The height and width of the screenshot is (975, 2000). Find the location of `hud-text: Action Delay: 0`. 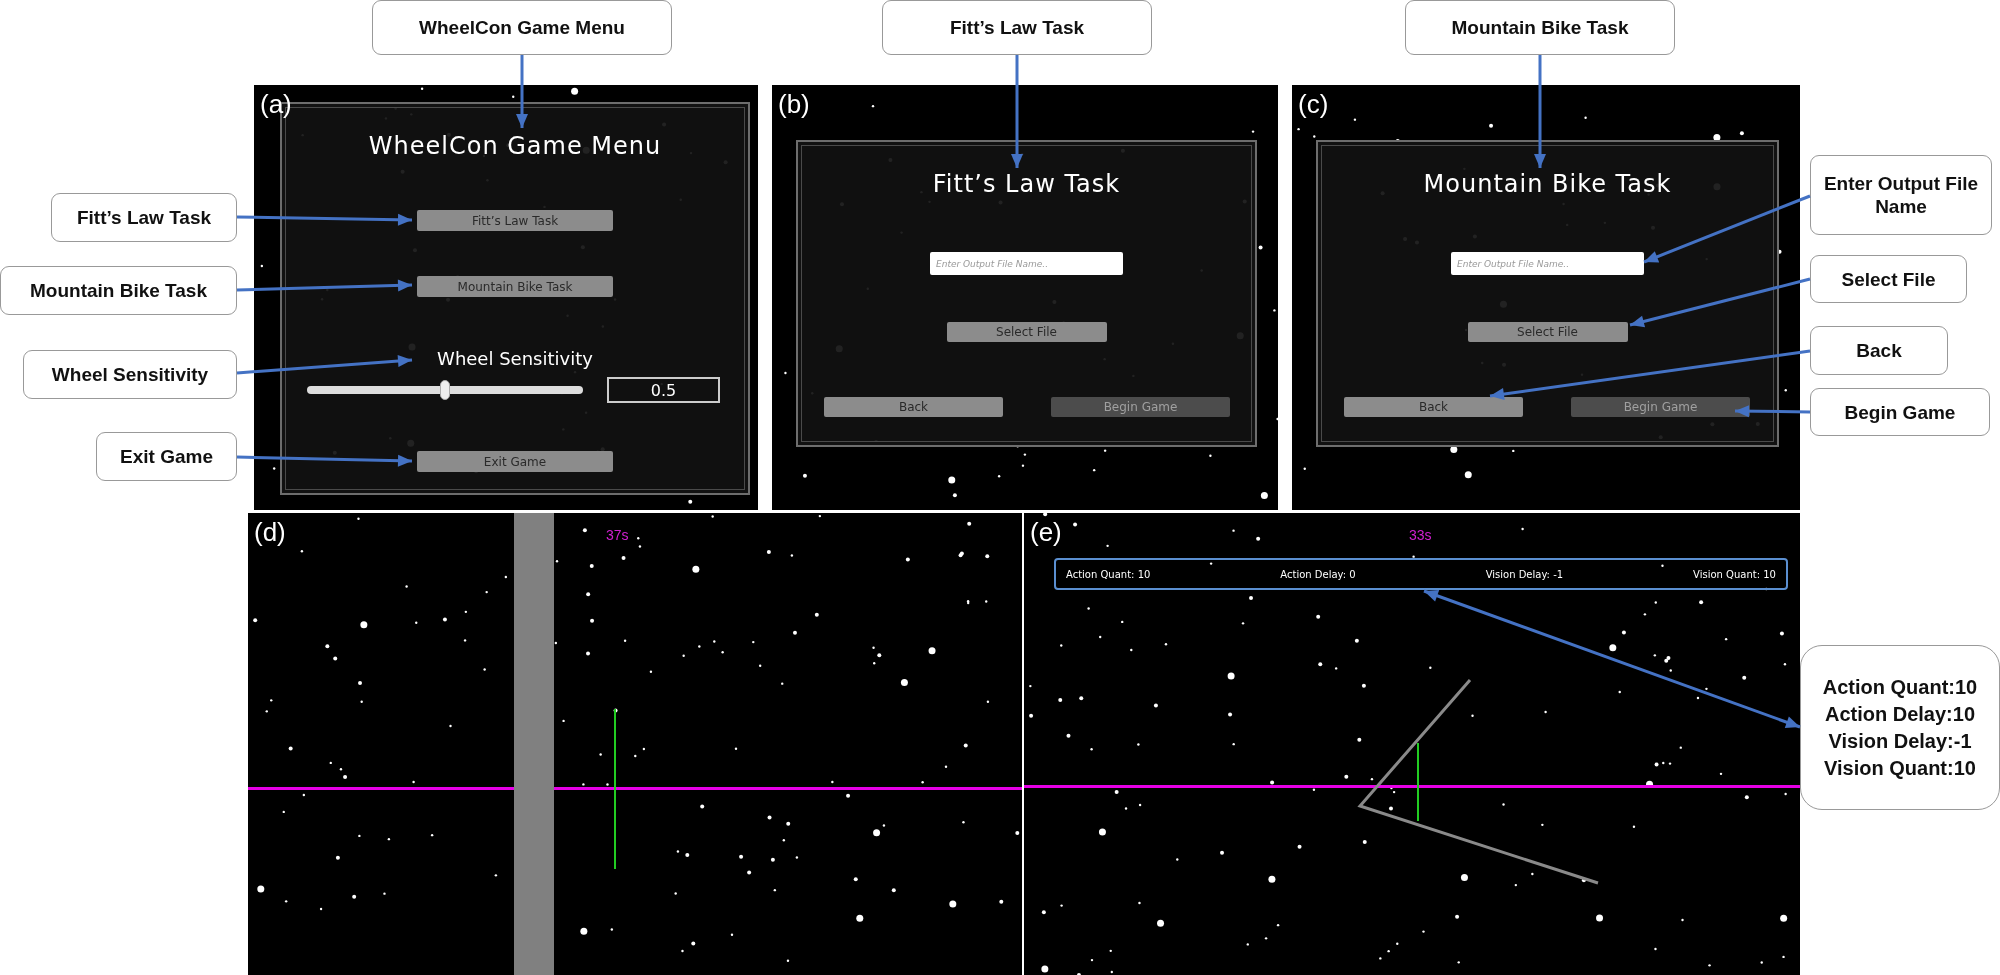

hud-text: Action Delay: 0 is located at coordinates (1318, 574).